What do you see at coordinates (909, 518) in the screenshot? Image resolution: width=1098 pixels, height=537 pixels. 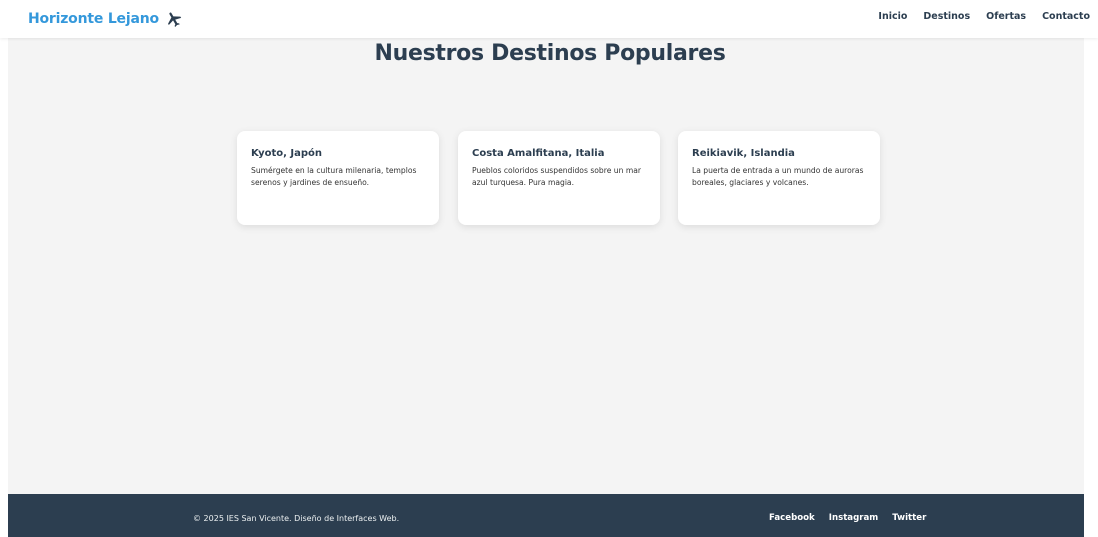 I see `twitter-link: Twitter` at bounding box center [909, 518].